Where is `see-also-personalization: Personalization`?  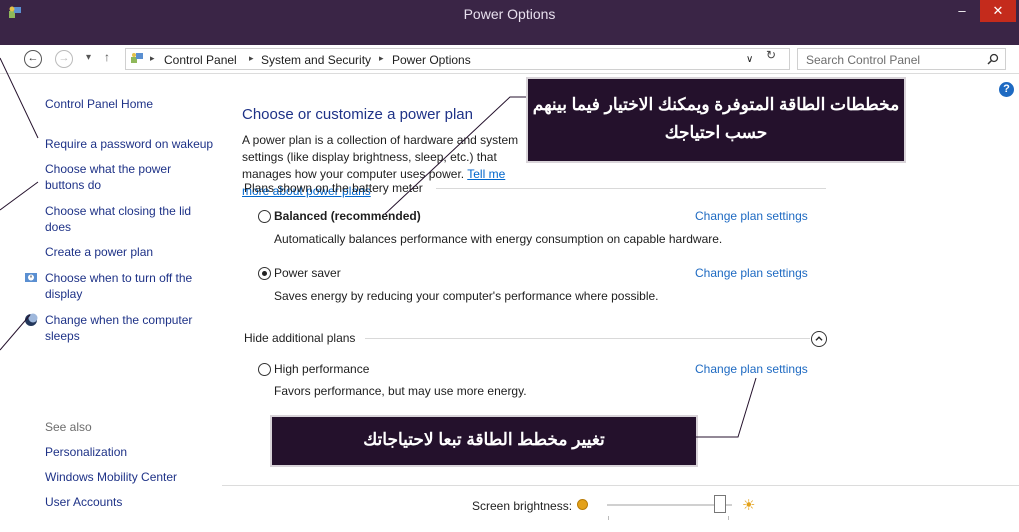
see-also-personalization: Personalization is located at coordinates (86, 452).